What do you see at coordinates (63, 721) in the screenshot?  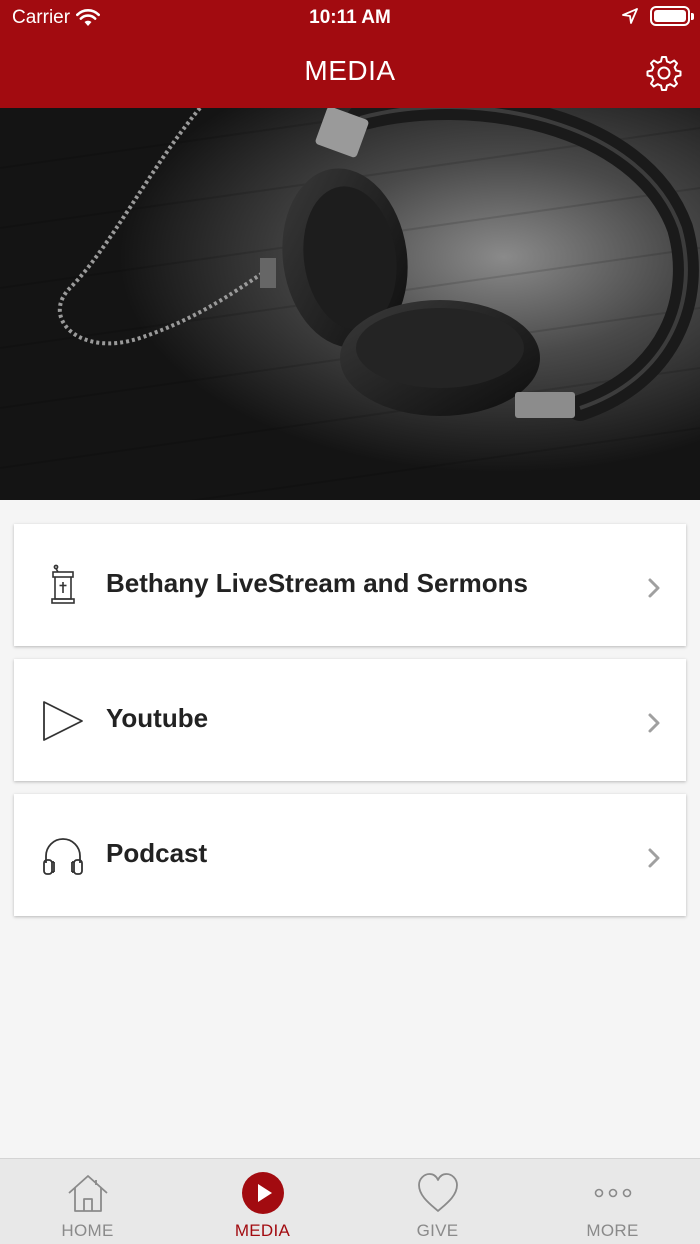 I see `play-outline-icon` at bounding box center [63, 721].